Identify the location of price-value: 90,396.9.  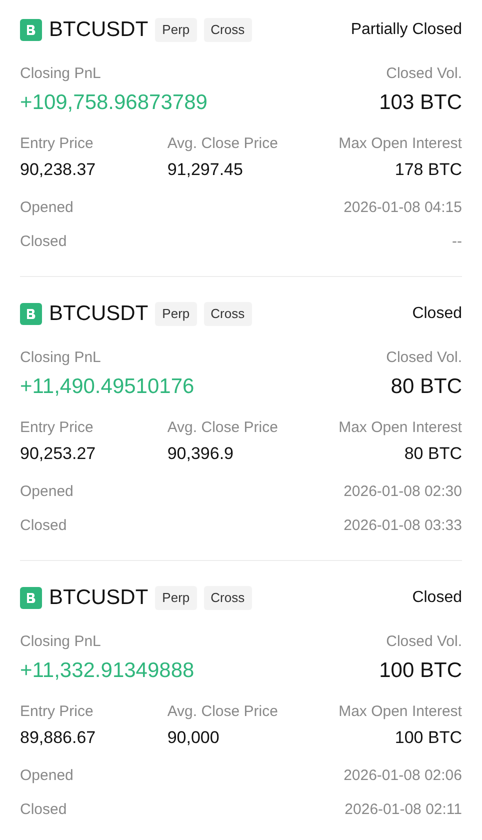
(201, 454).